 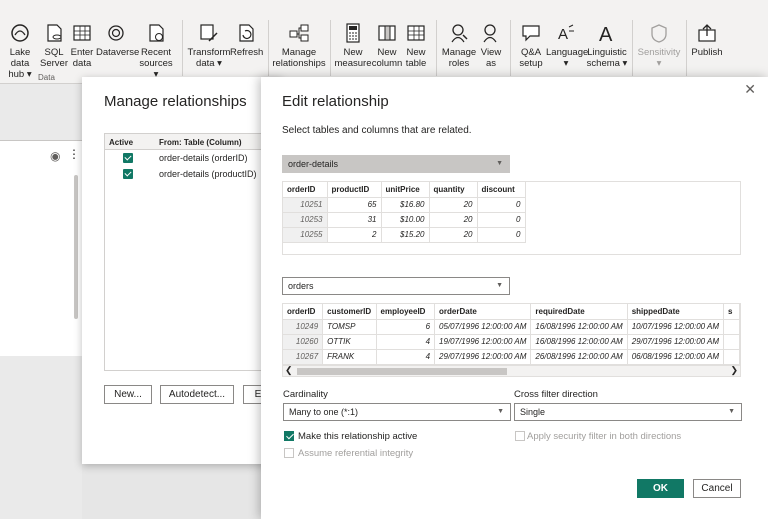 I want to click on cross-filter-dropdown: Single ▼, so click(x=628, y=412).